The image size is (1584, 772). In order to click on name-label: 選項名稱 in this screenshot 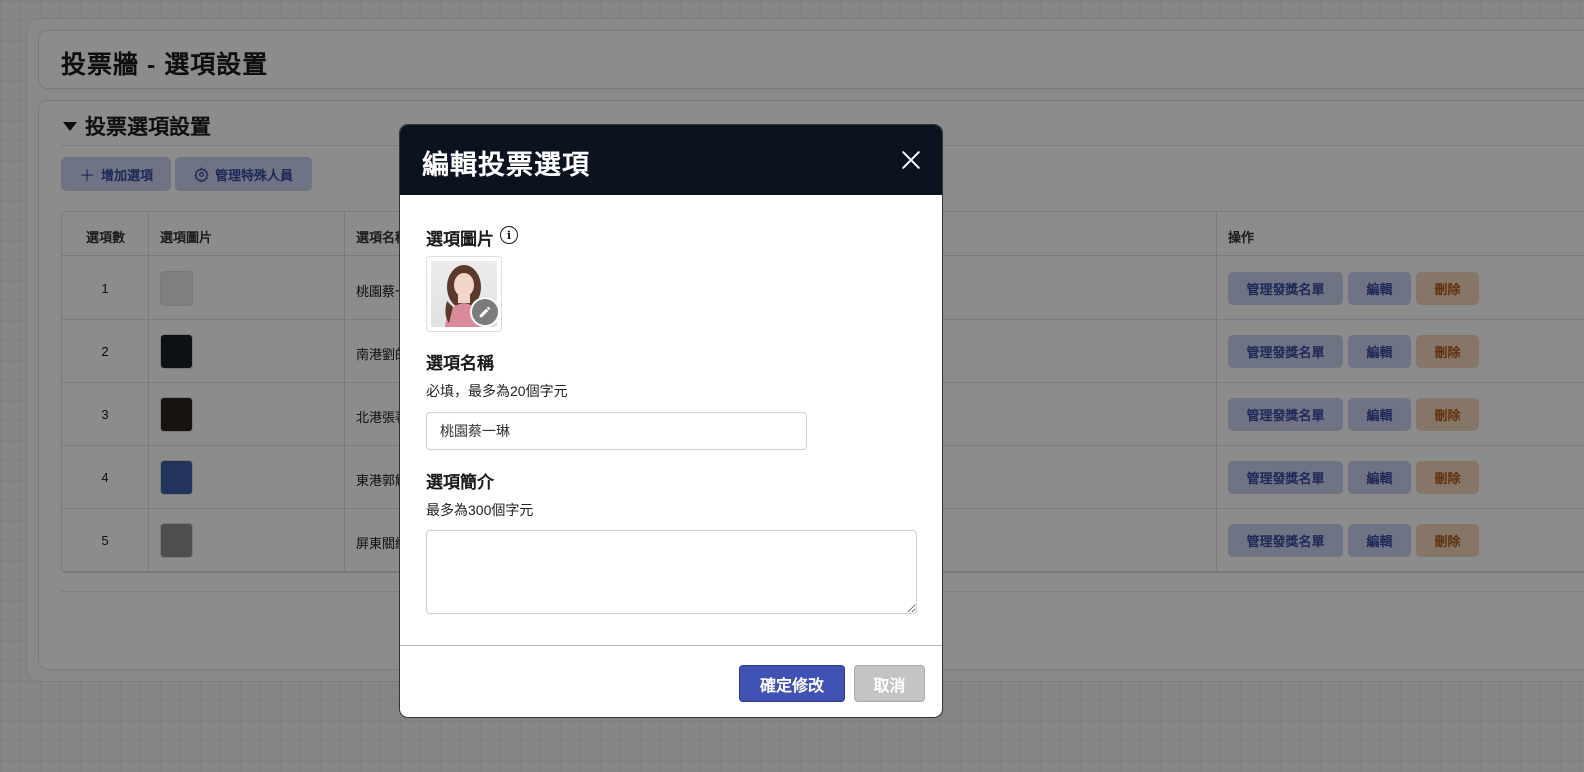, I will do `click(460, 363)`.